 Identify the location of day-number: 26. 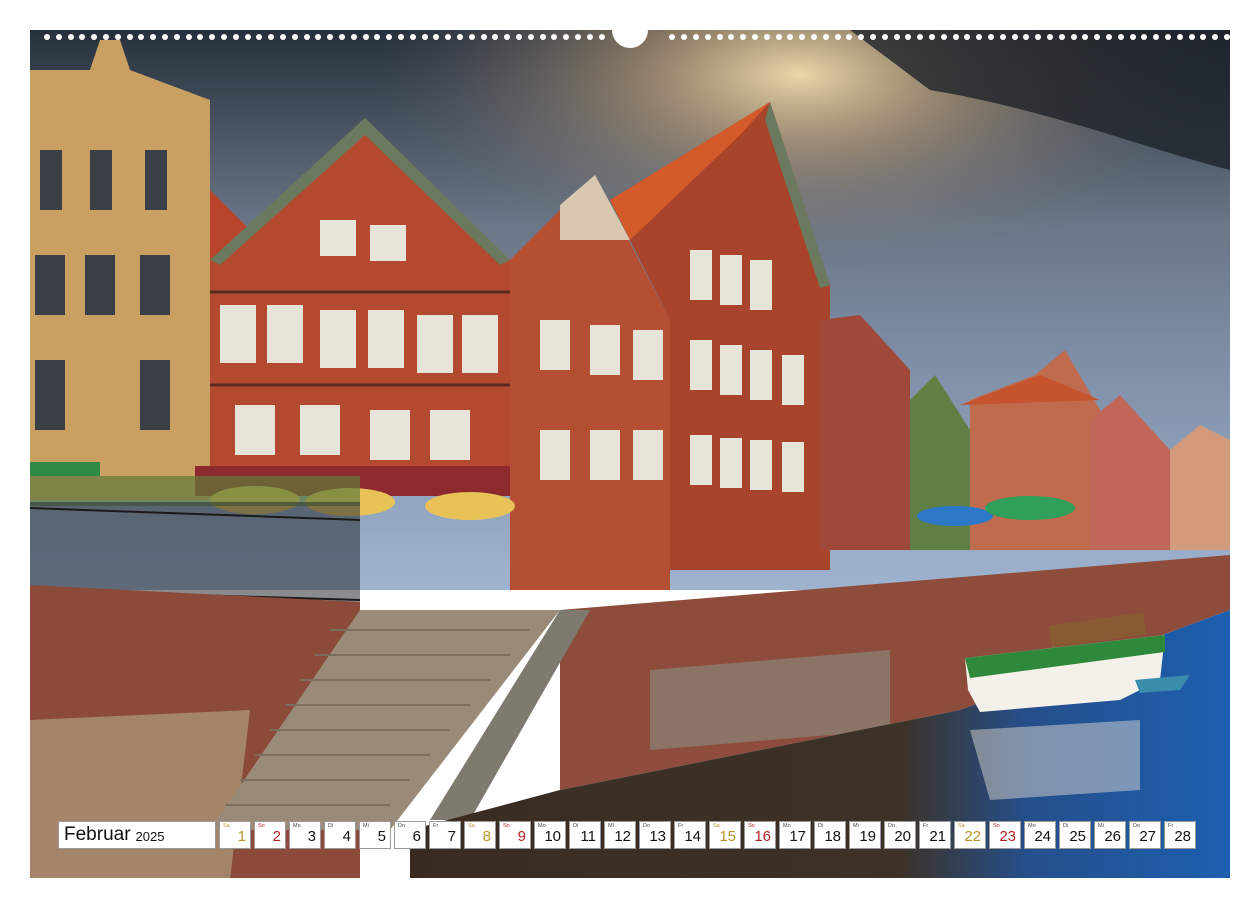
(1112, 836).